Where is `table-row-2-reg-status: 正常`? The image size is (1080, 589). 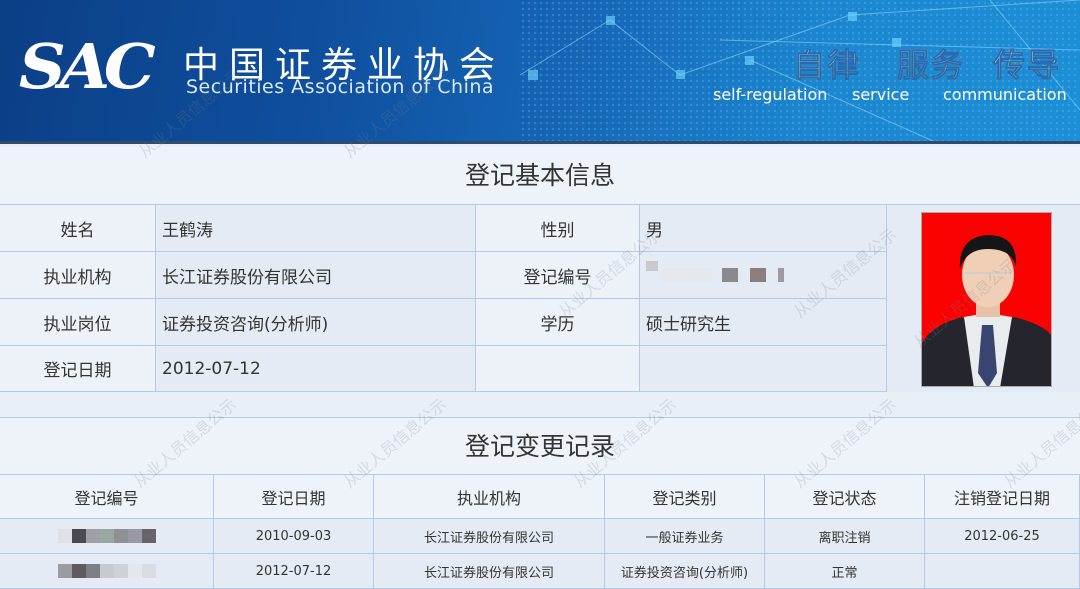 table-row-2-reg-status: 正常 is located at coordinates (845, 571).